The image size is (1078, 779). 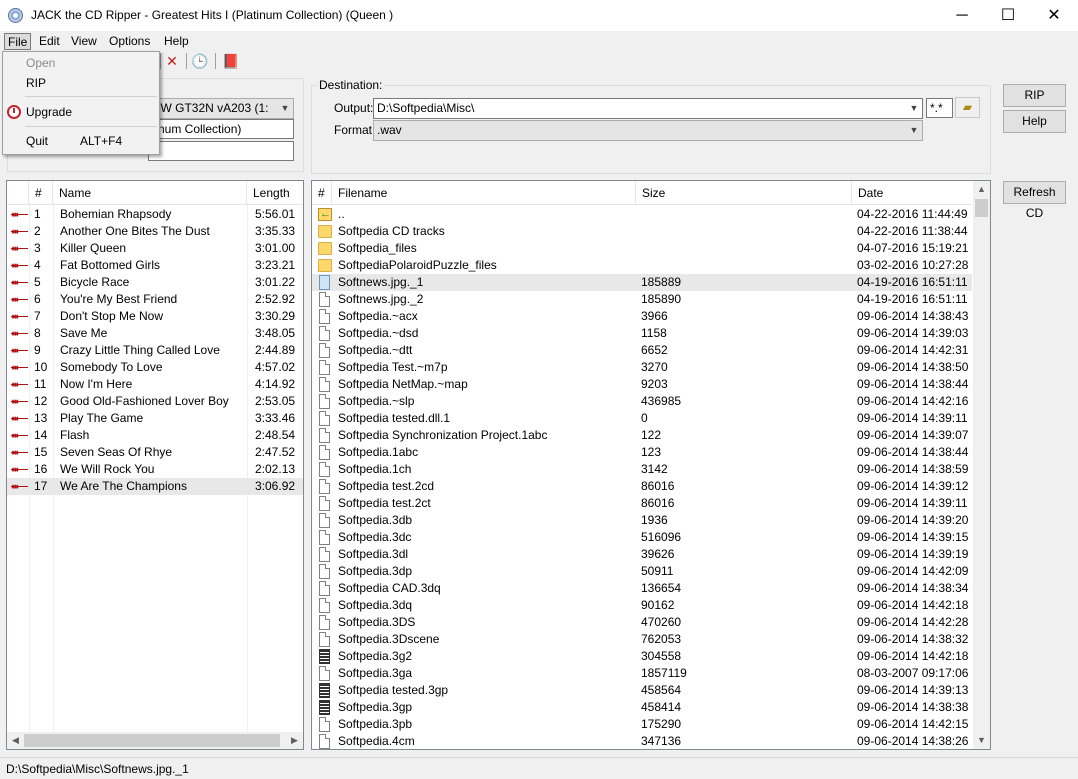 I want to click on stop-icon: ✕, so click(x=172, y=61).